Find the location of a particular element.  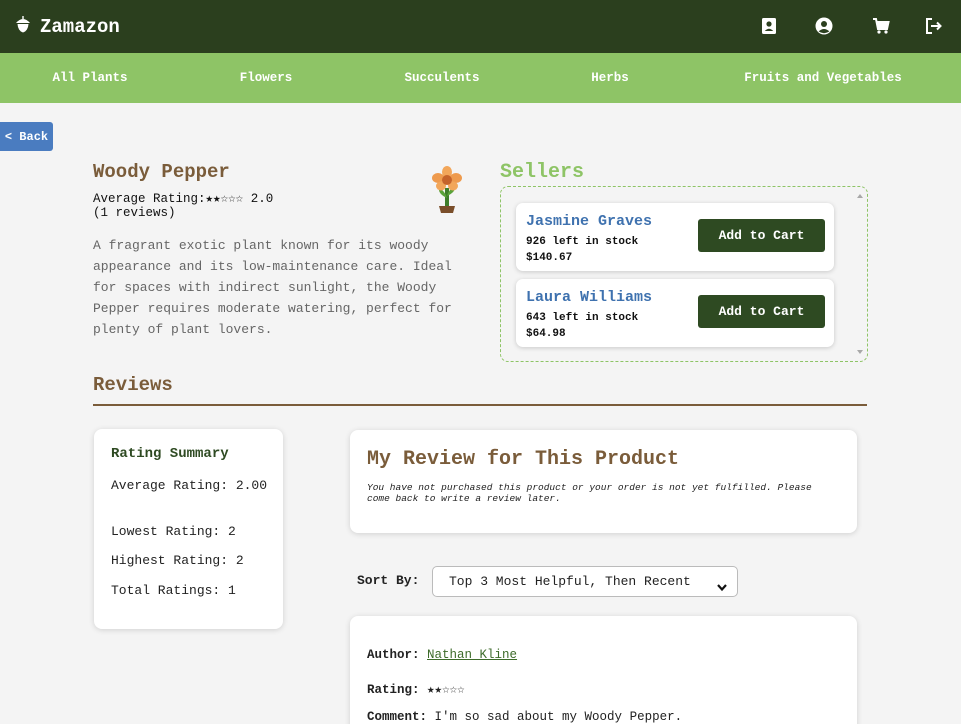

review-comment-label: Comment: is located at coordinates (397, 717).